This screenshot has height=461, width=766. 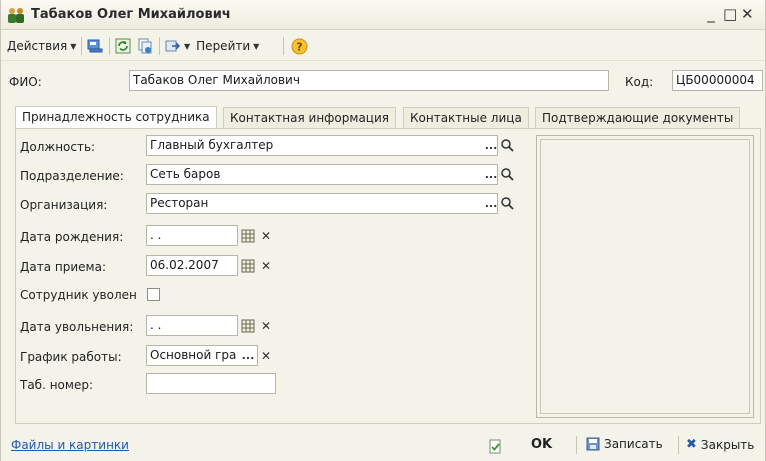 I want to click on save-button-label: Записать, so click(x=633, y=444).